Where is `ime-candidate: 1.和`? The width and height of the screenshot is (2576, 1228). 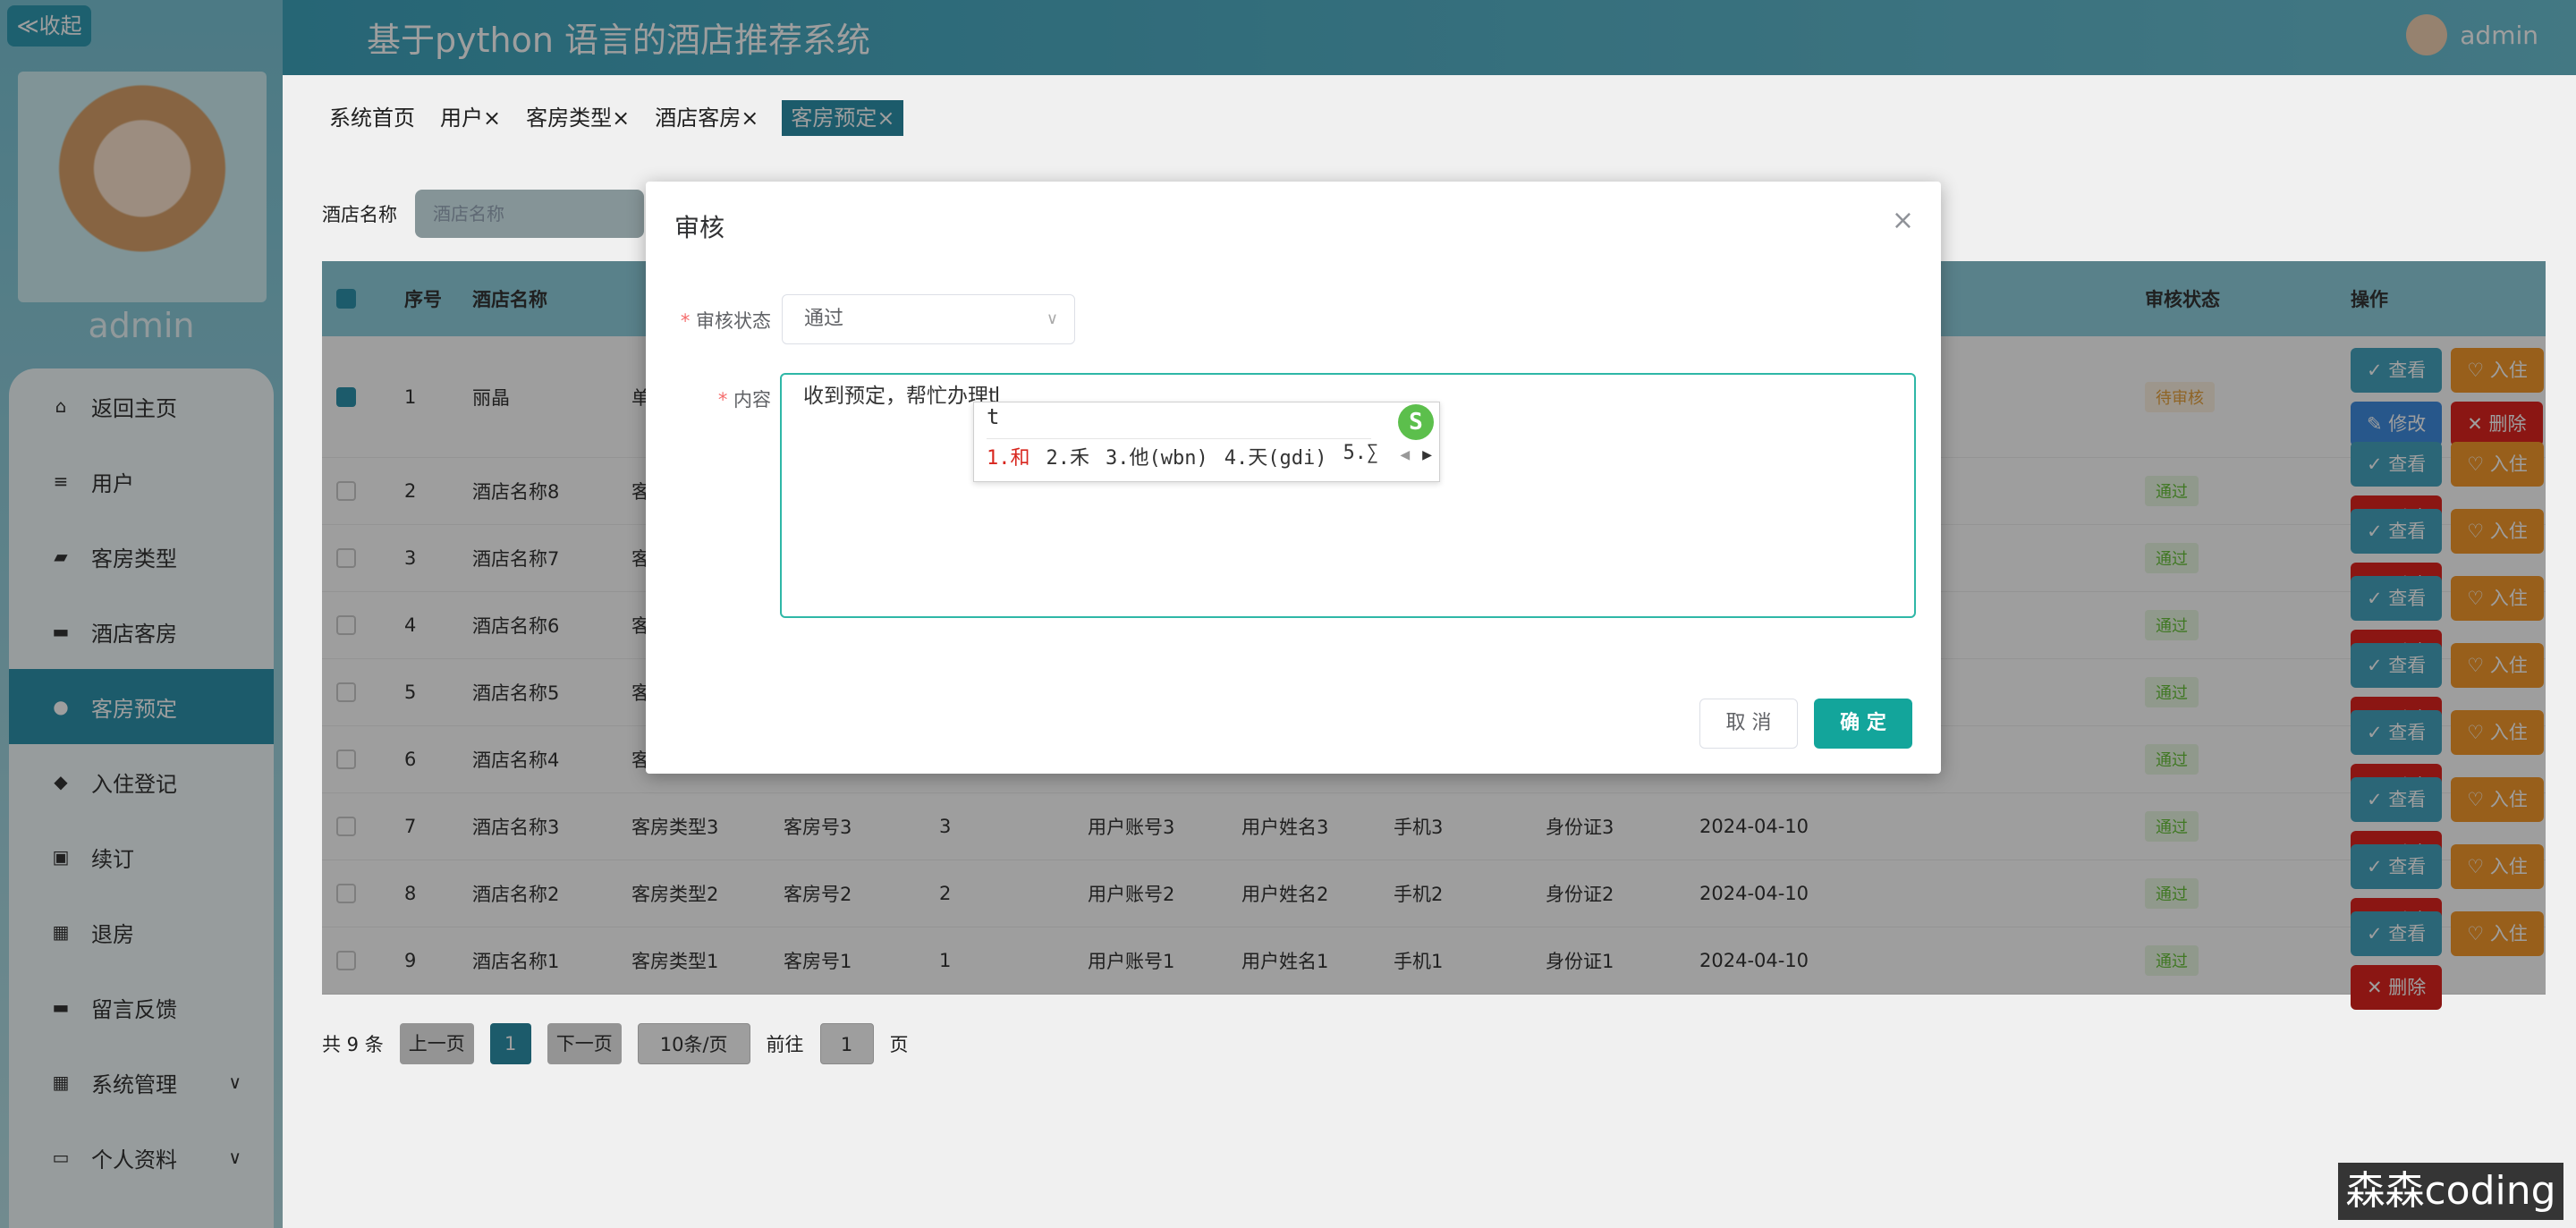
ime-candidate: 1.和 is located at coordinates (1008, 456).